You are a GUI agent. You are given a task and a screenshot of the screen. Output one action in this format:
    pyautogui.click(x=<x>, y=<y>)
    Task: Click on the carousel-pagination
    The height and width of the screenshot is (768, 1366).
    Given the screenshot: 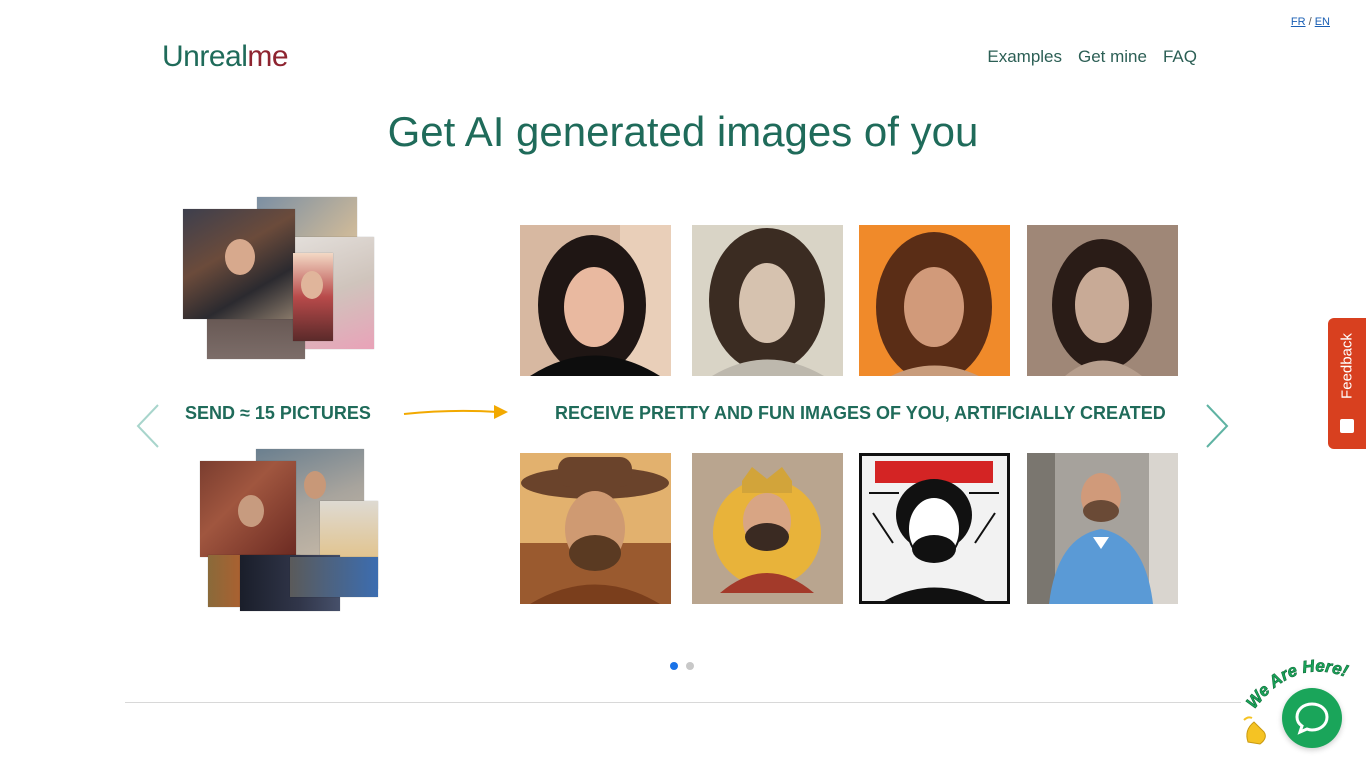 What is the action you would take?
    pyautogui.click(x=682, y=666)
    